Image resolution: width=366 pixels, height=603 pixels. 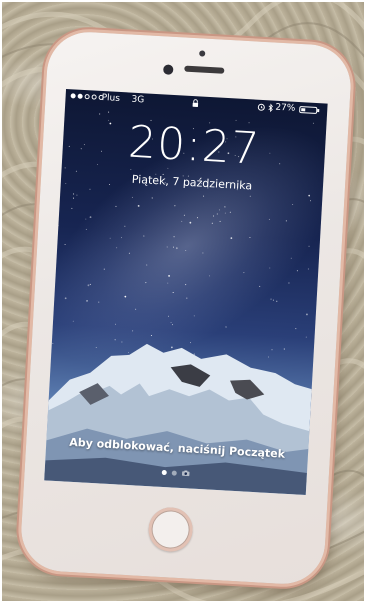 What do you see at coordinates (164, 472) in the screenshot?
I see `page-dot-current` at bounding box center [164, 472].